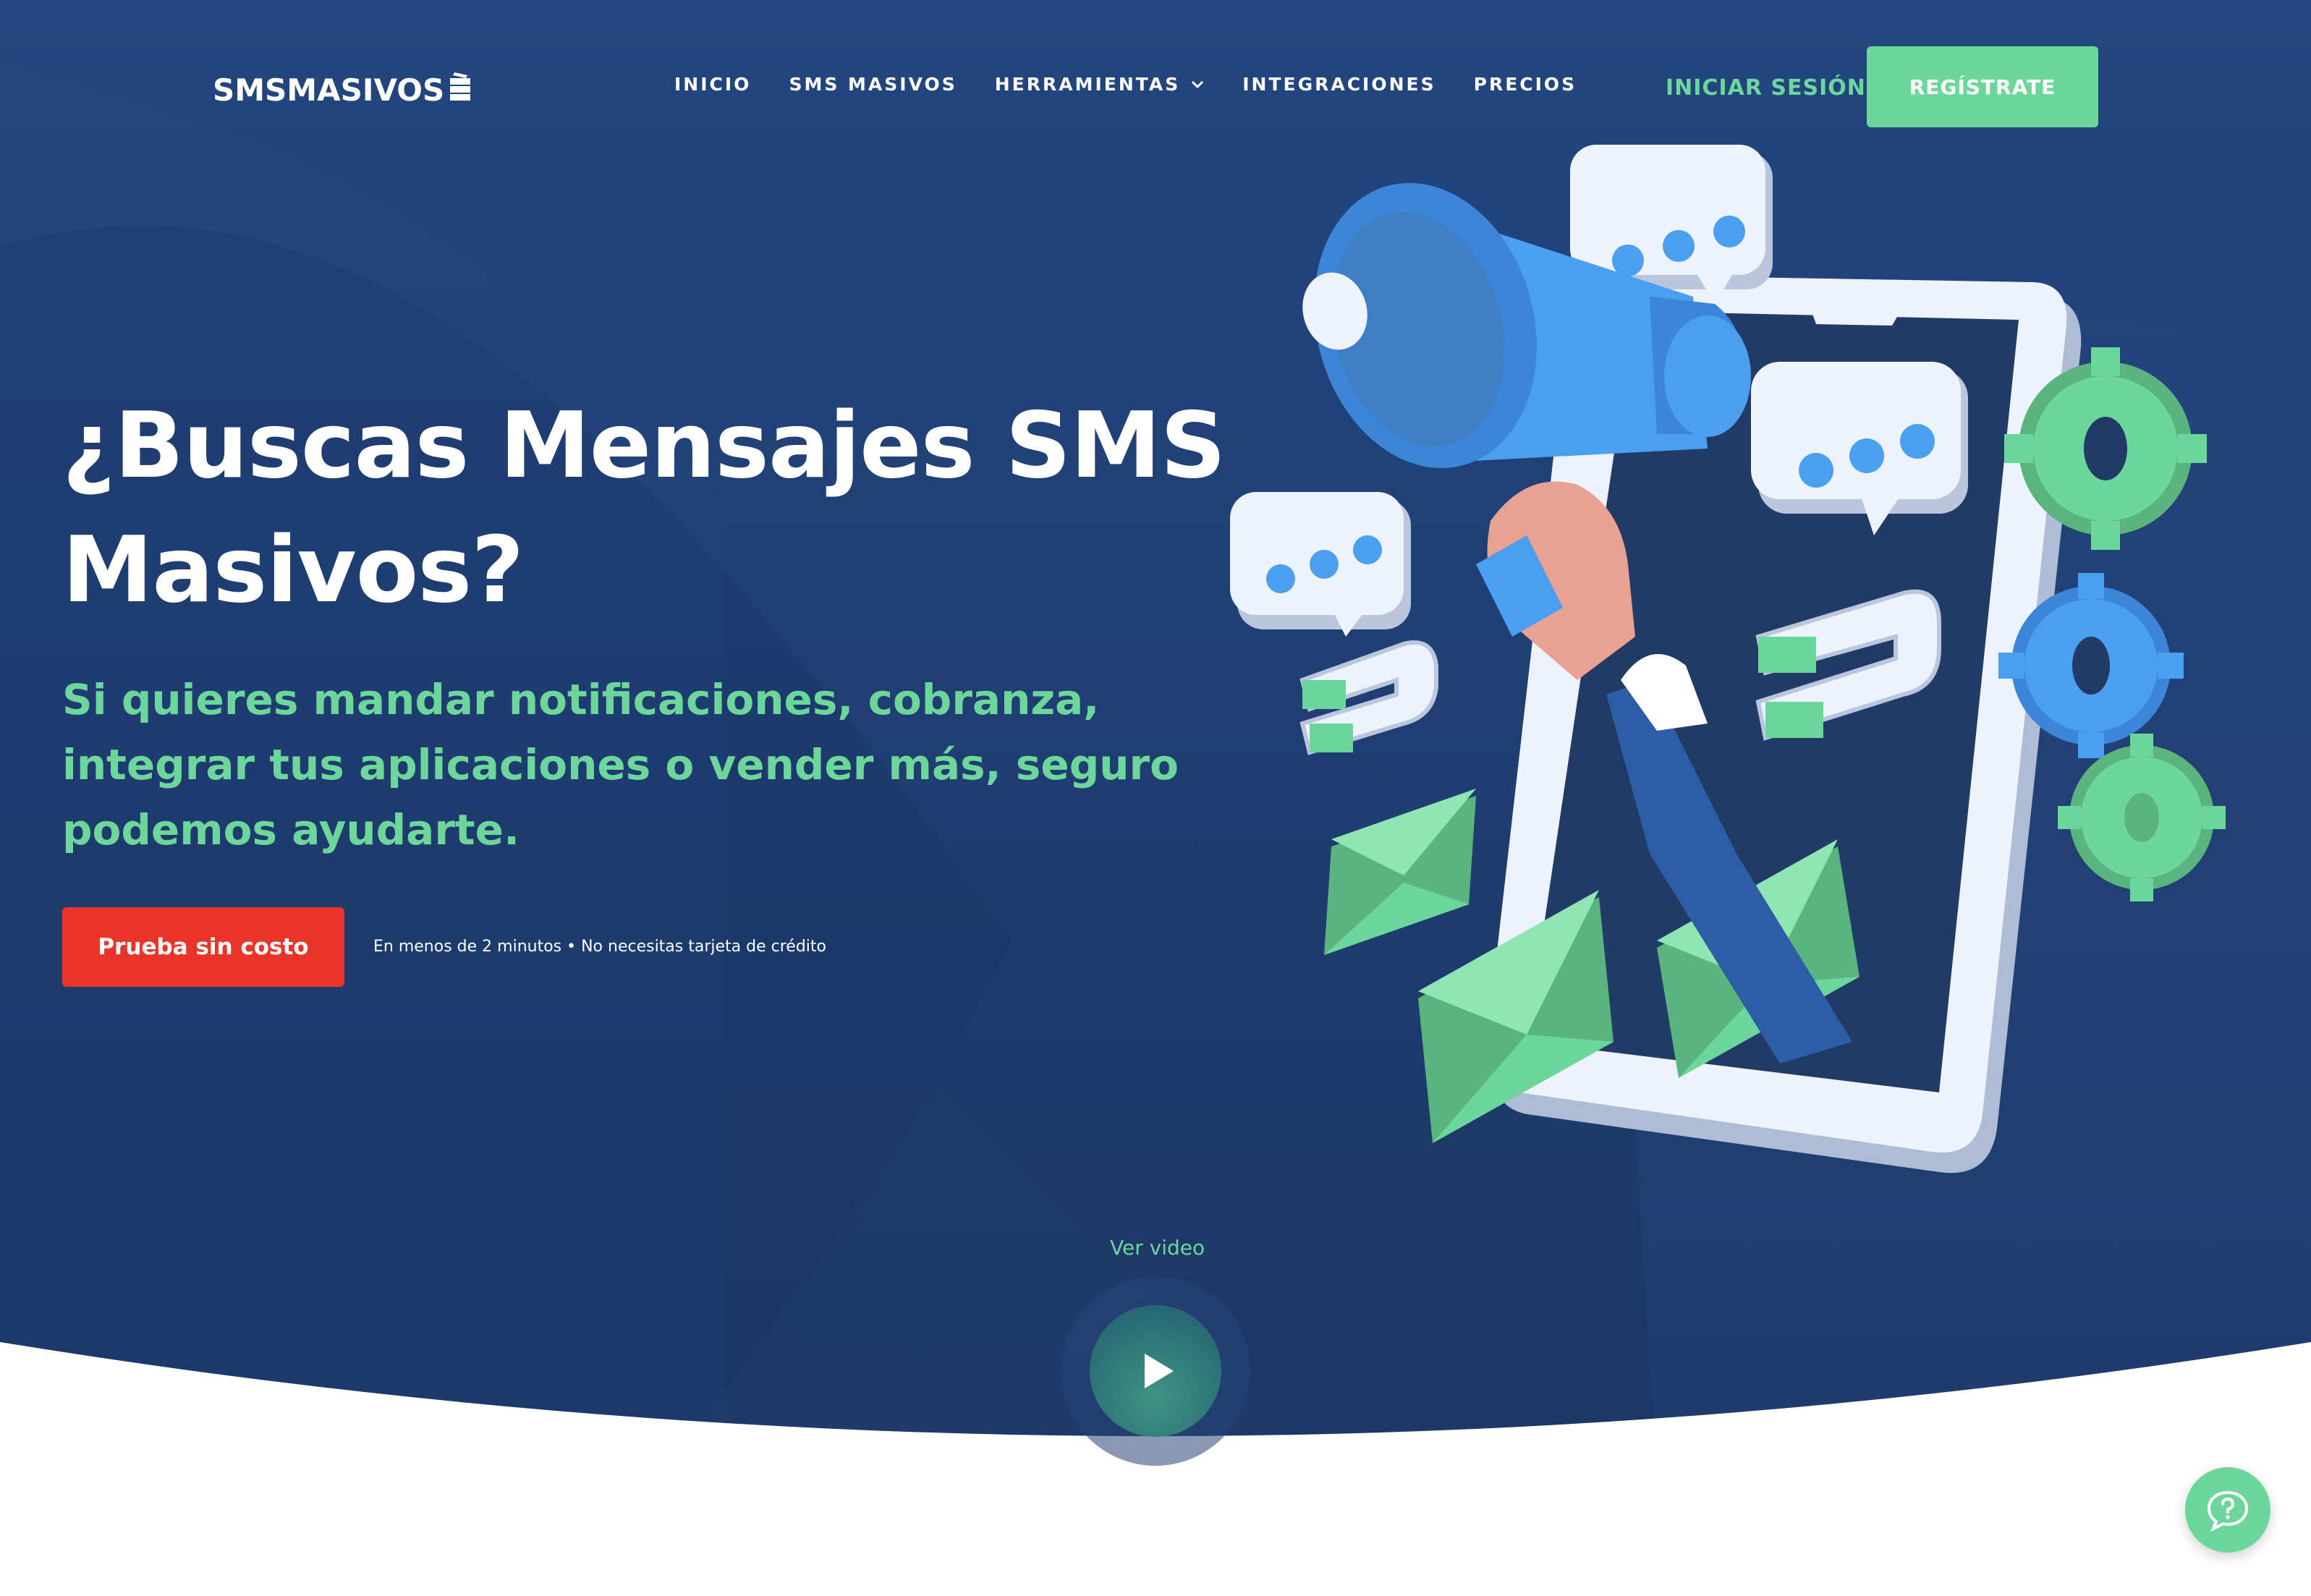 The height and width of the screenshot is (1596, 2311). What do you see at coordinates (1198, 84) in the screenshot?
I see `chevron-down-icon` at bounding box center [1198, 84].